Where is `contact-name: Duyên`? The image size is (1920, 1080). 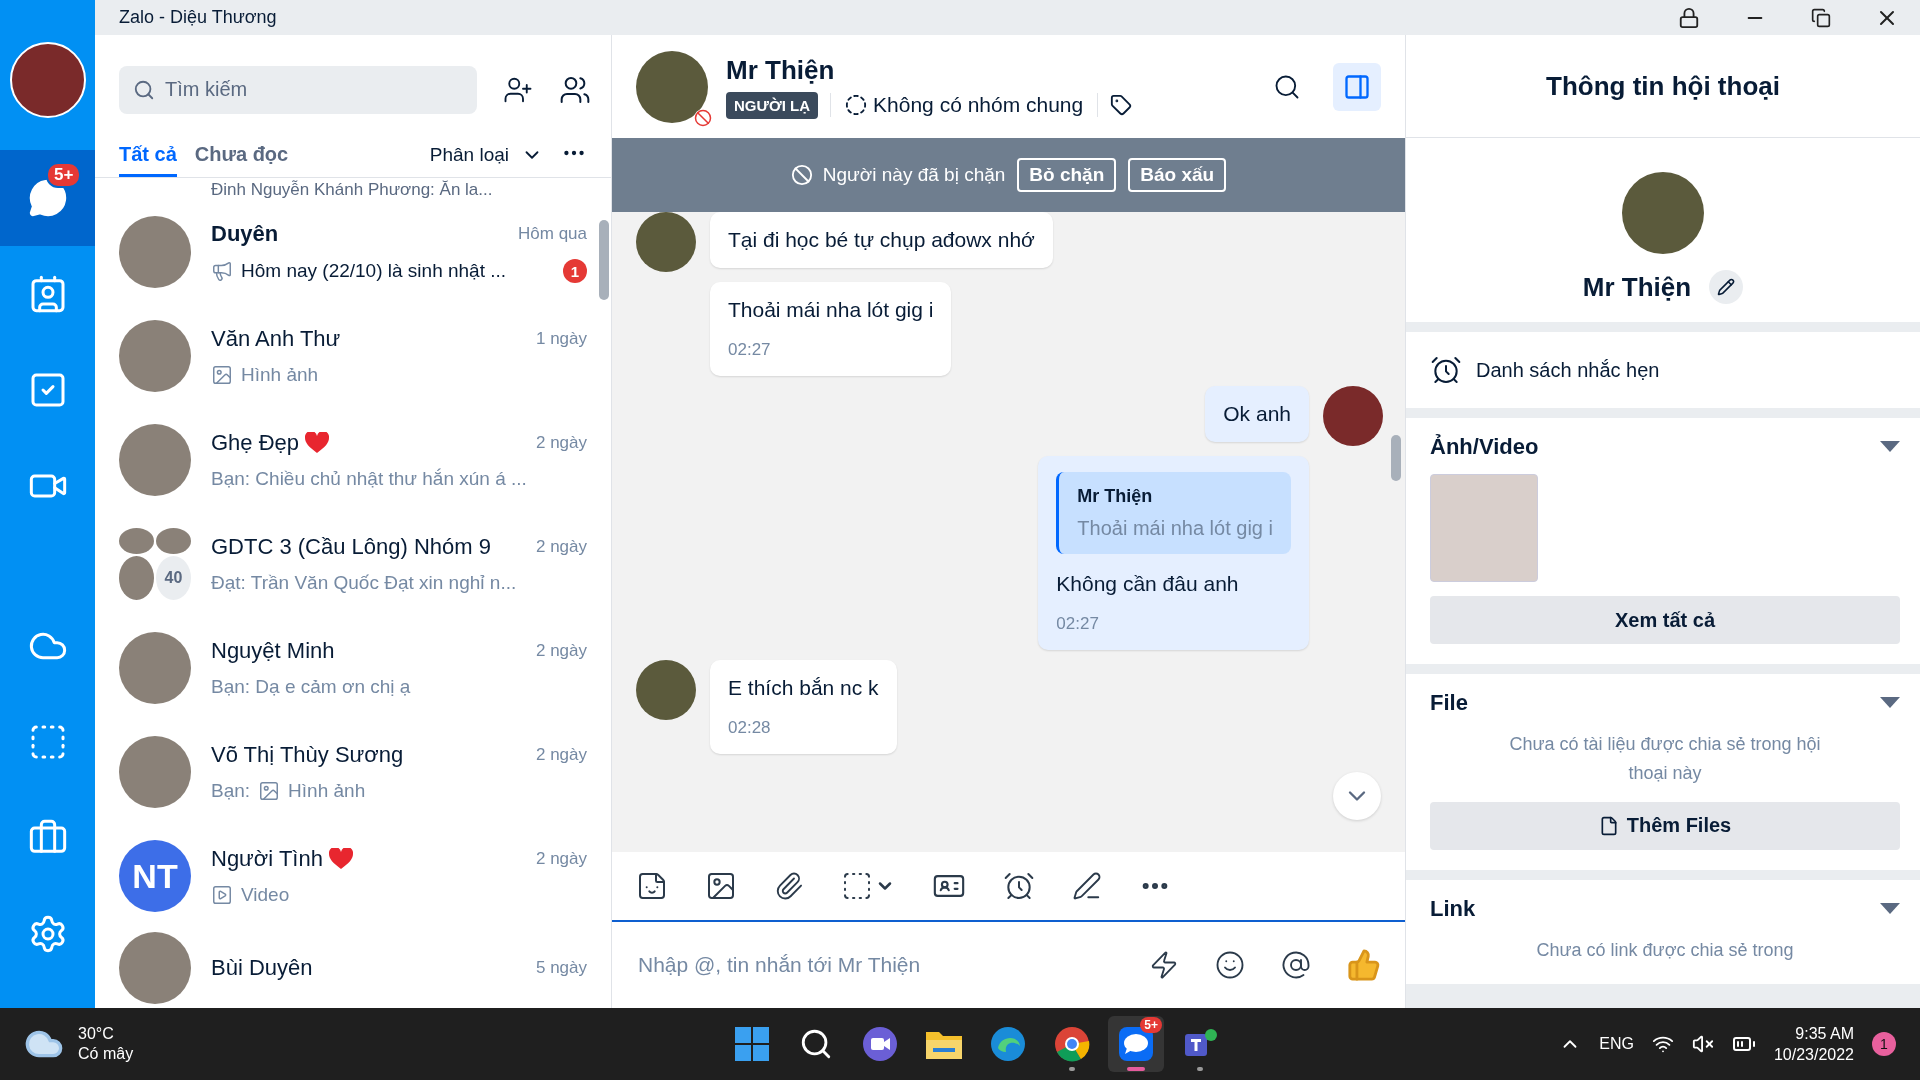 contact-name: Duyên is located at coordinates (245, 234).